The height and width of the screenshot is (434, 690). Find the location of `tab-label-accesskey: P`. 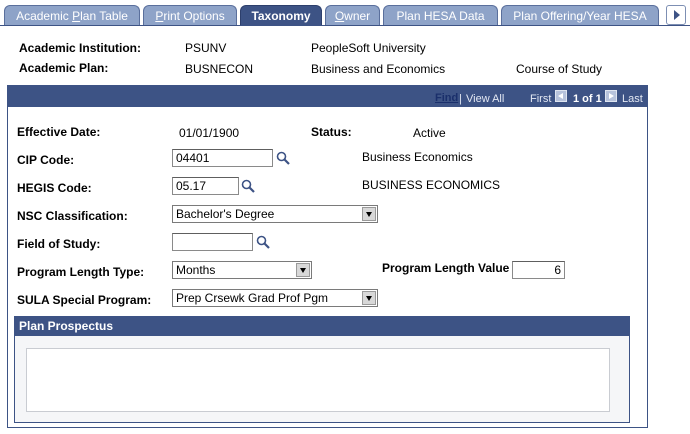

tab-label-accesskey: P is located at coordinates (76, 16).